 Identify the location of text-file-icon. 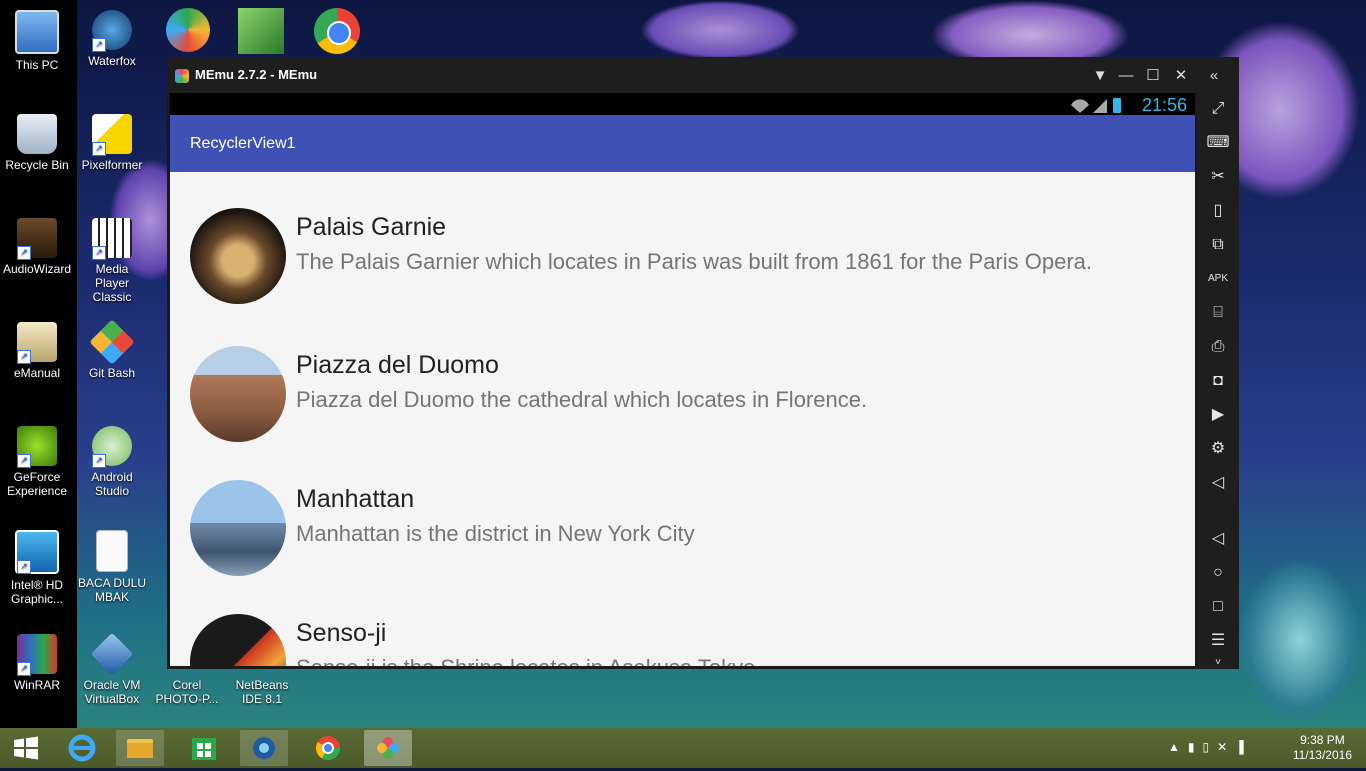
(112, 551).